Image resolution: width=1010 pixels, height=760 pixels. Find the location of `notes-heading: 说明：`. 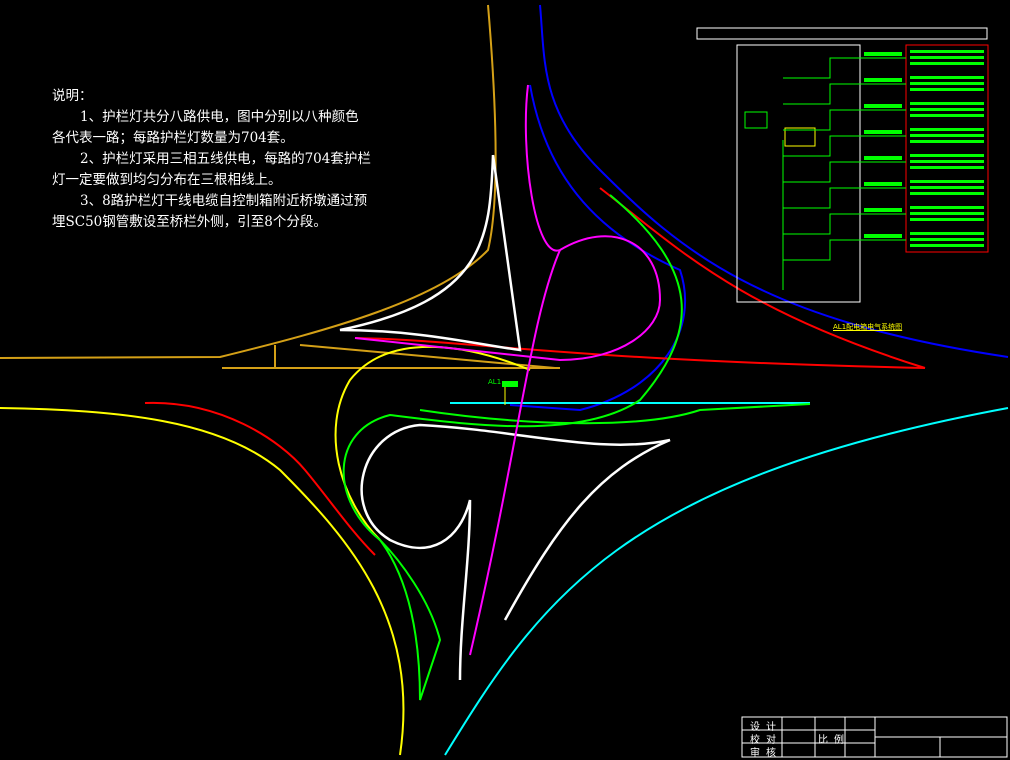

notes-heading: 说明： is located at coordinates (72, 96).